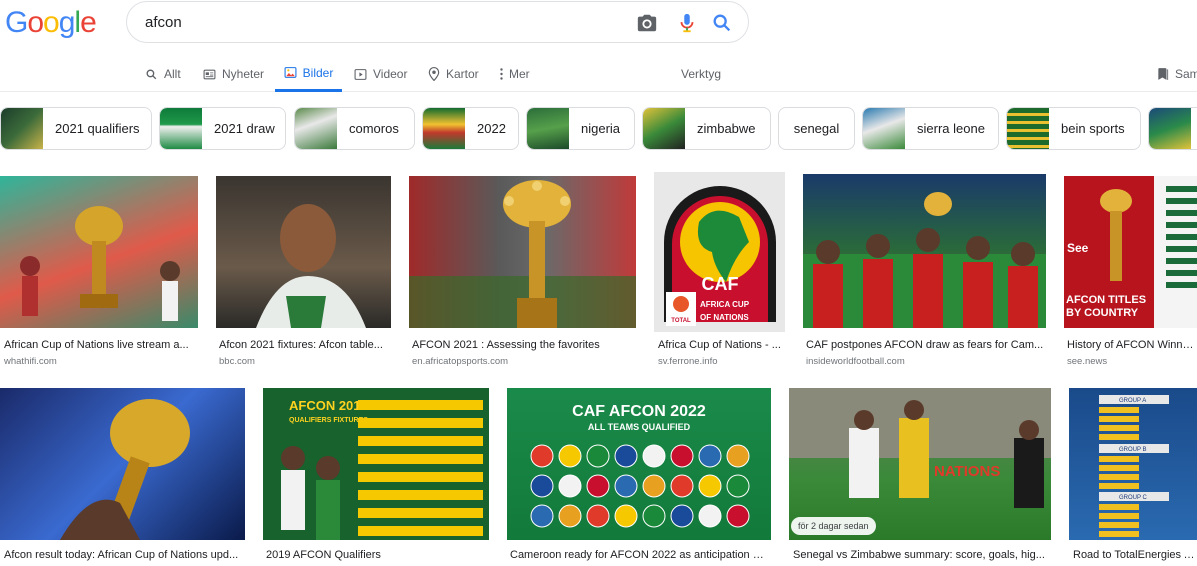  I want to click on svg-text: AFRICA CUP, so click(725, 304).